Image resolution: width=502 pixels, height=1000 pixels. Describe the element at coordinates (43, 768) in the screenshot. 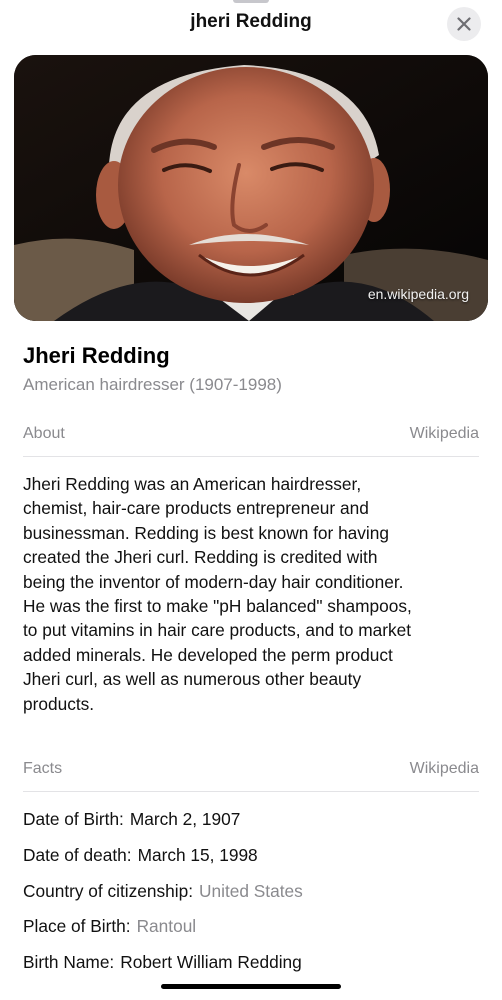

I see `facts-label: Facts` at that location.